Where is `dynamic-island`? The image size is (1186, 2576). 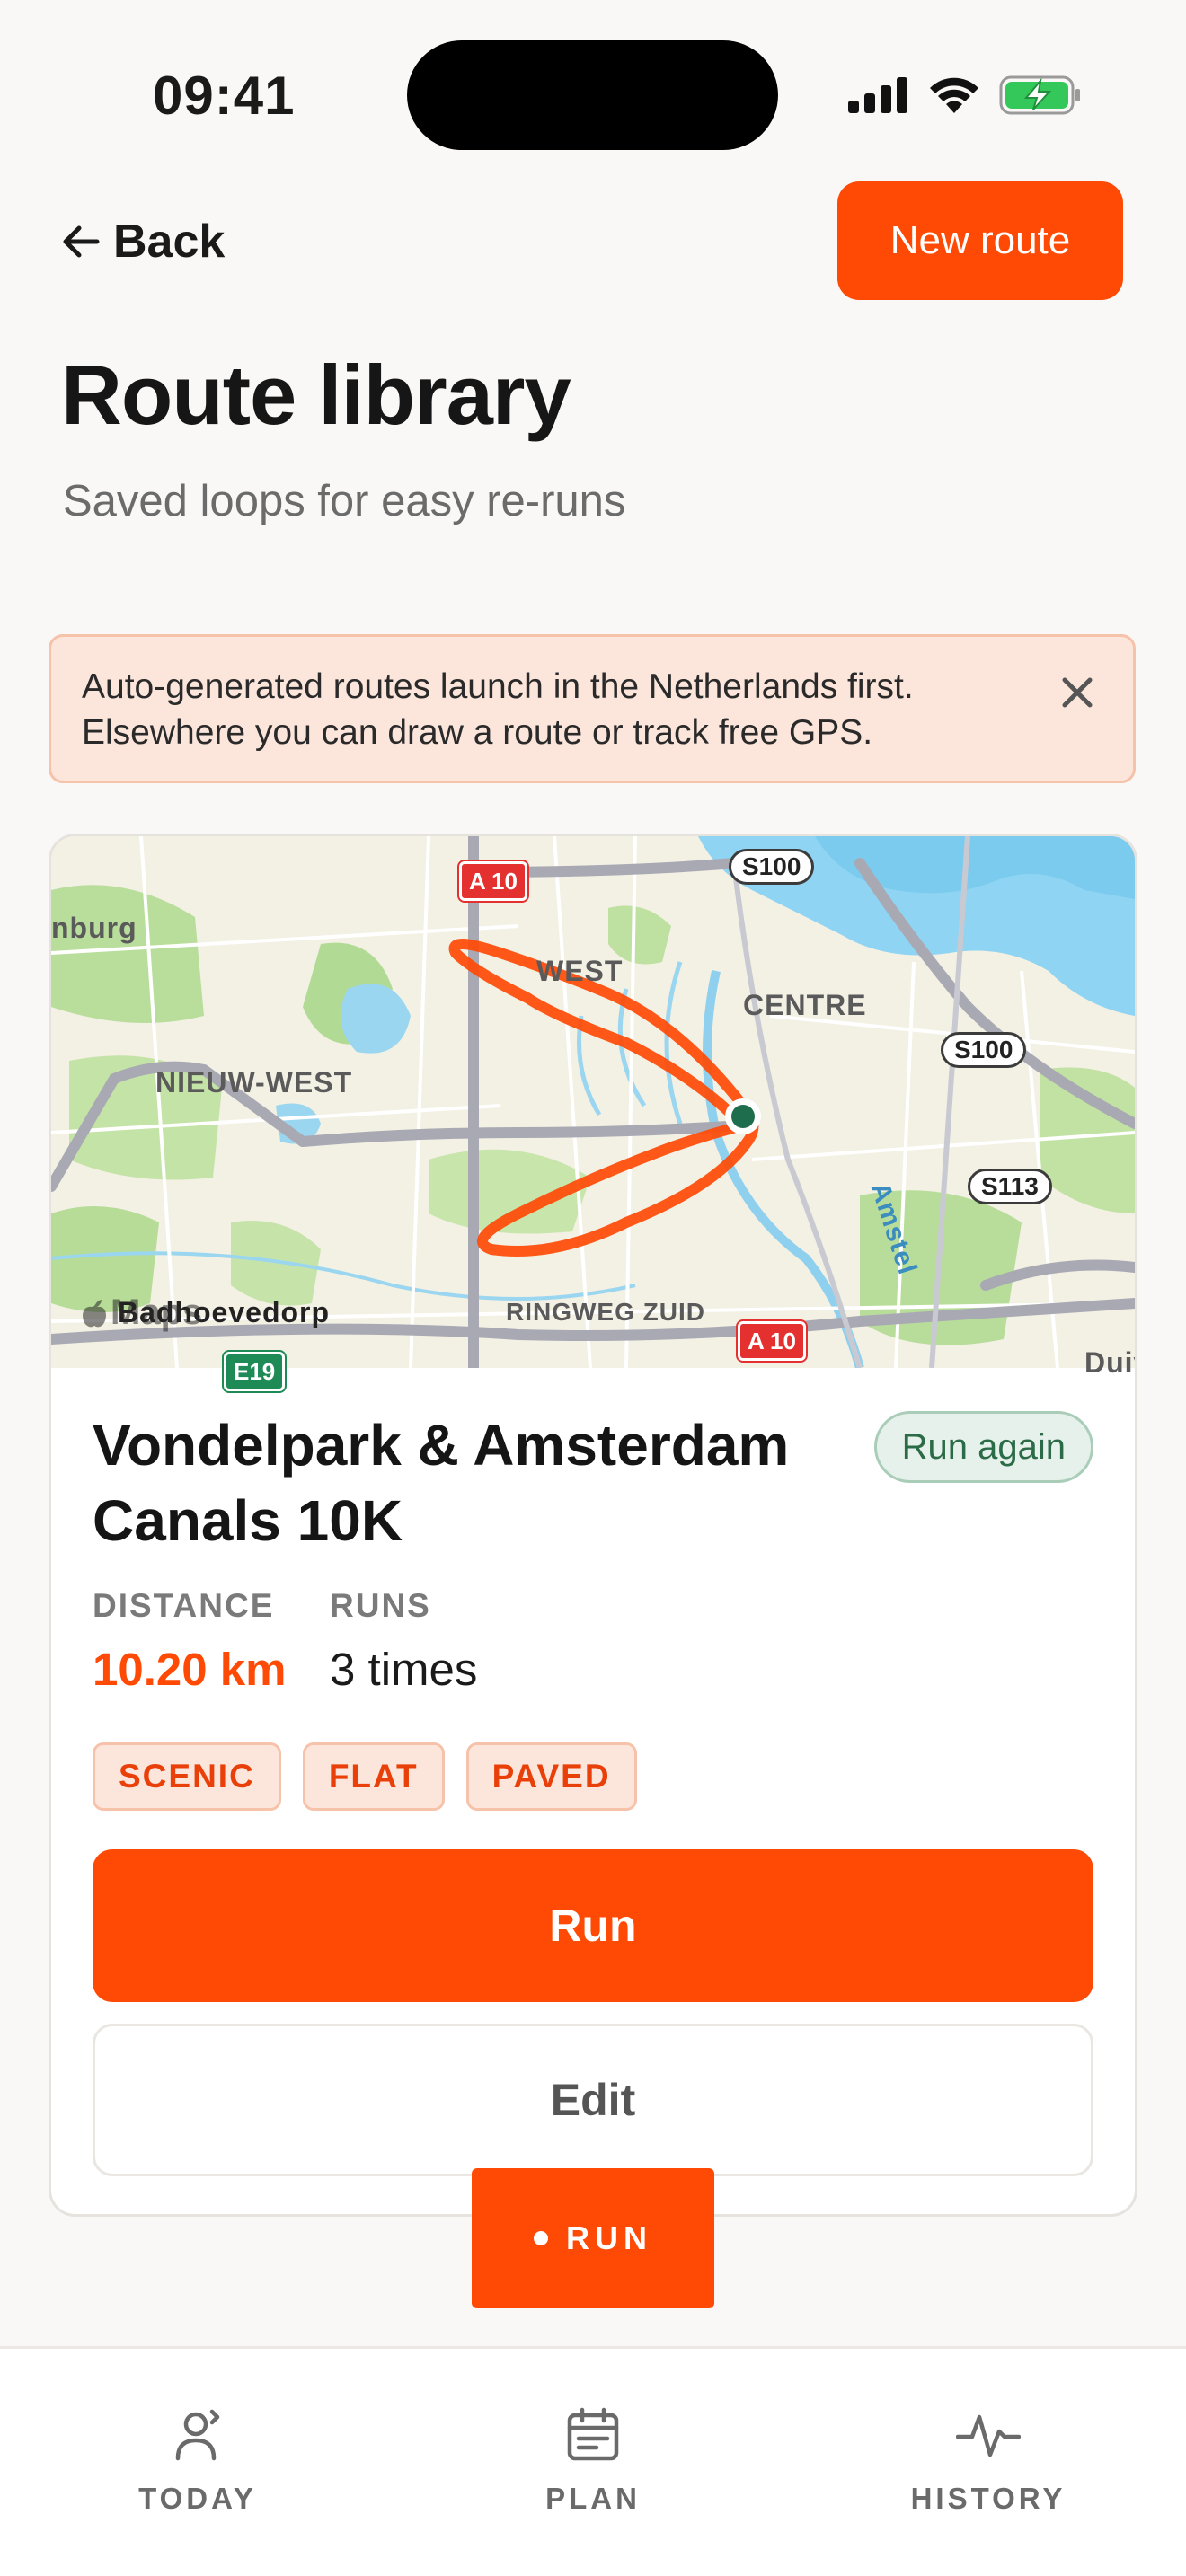
dynamic-island is located at coordinates (592, 95).